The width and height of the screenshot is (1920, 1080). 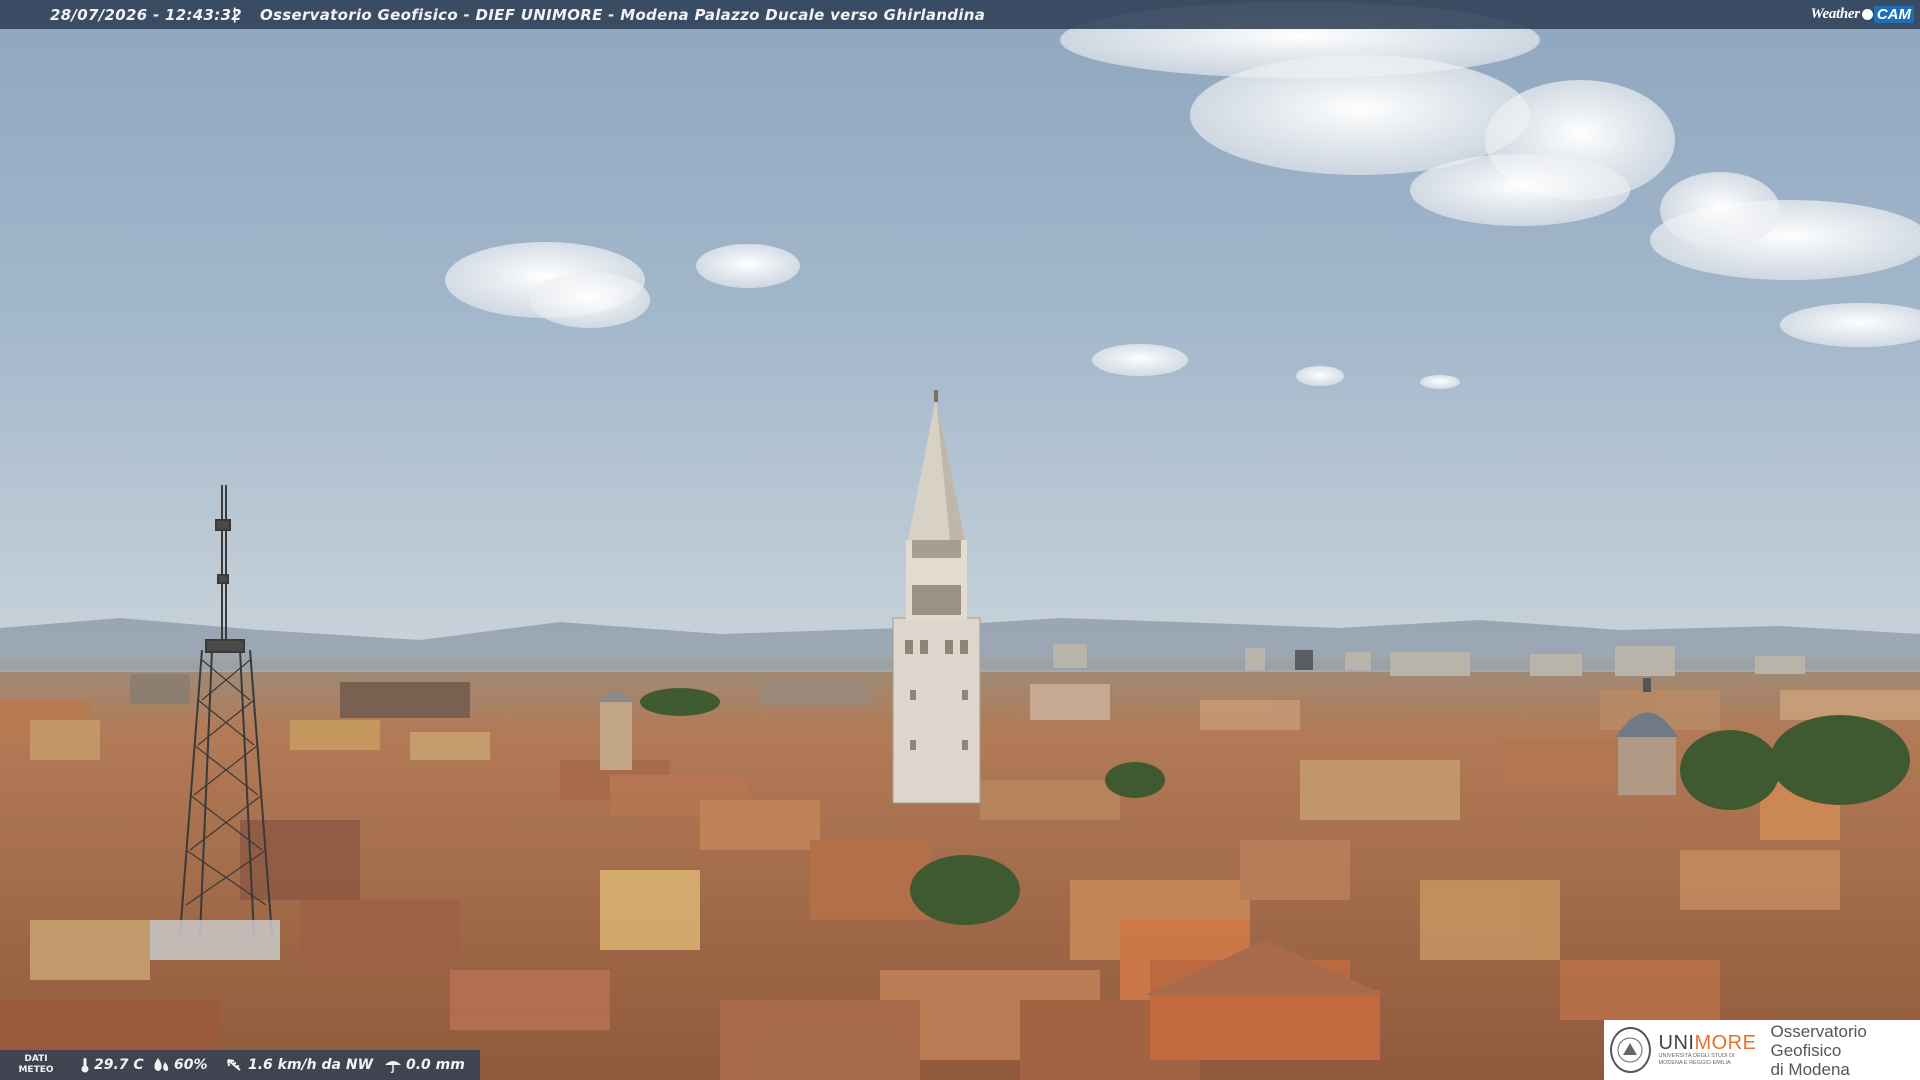 I want to click on weathercam-logo-cam: CAM, so click(x=1893, y=14).